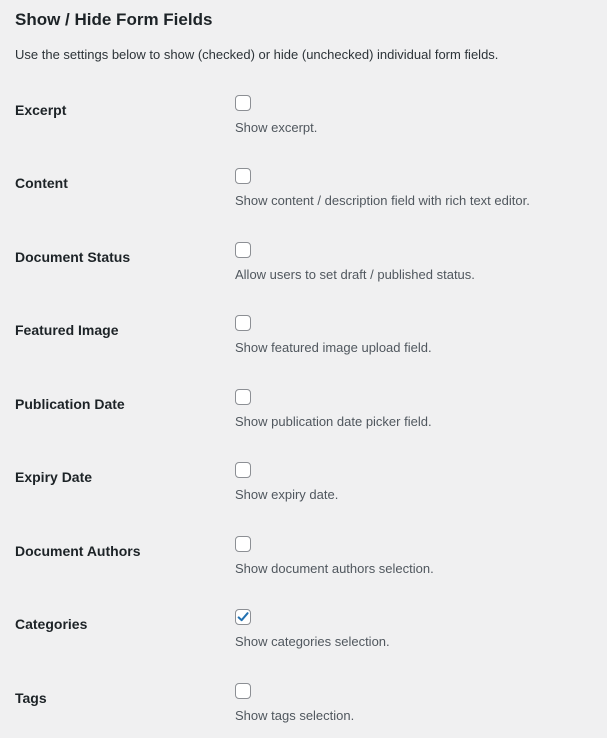 The image size is (607, 738). What do you see at coordinates (243, 470) in the screenshot?
I see `expiry-date-checkbox` at bounding box center [243, 470].